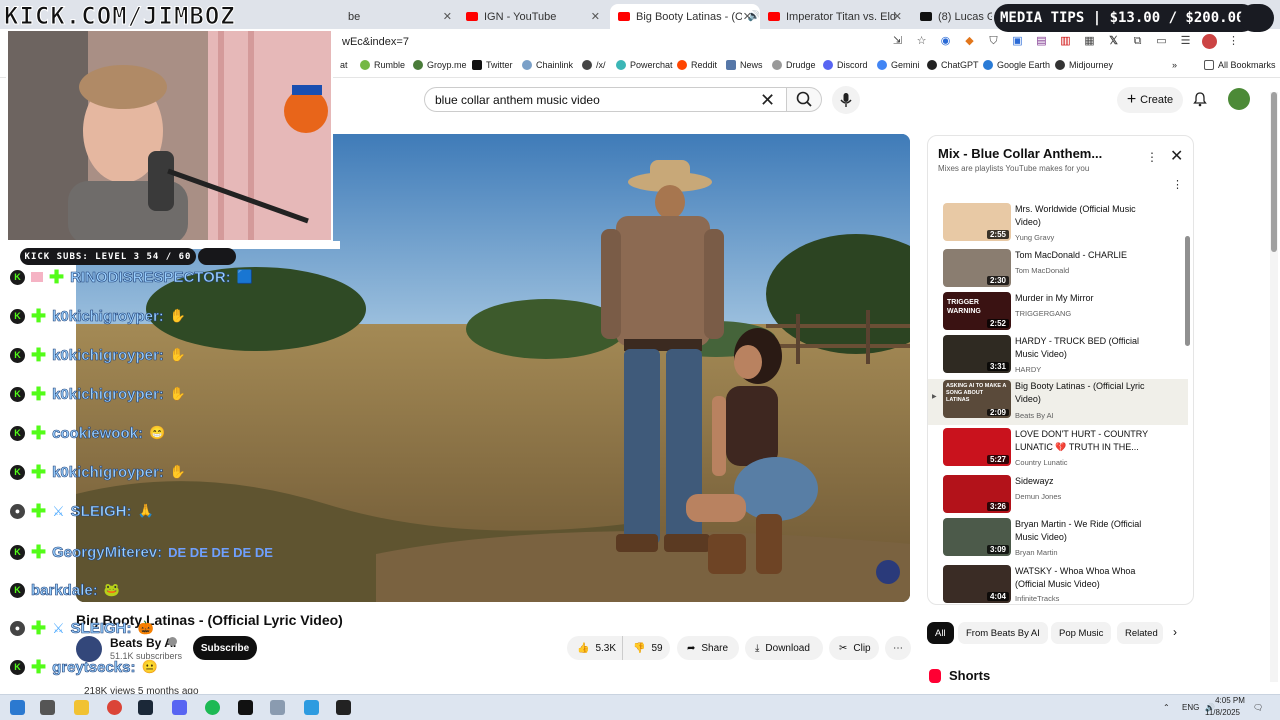  Describe the element at coordinates (1137, 41) in the screenshot. I see `puzzle-icon: ⧉` at that location.